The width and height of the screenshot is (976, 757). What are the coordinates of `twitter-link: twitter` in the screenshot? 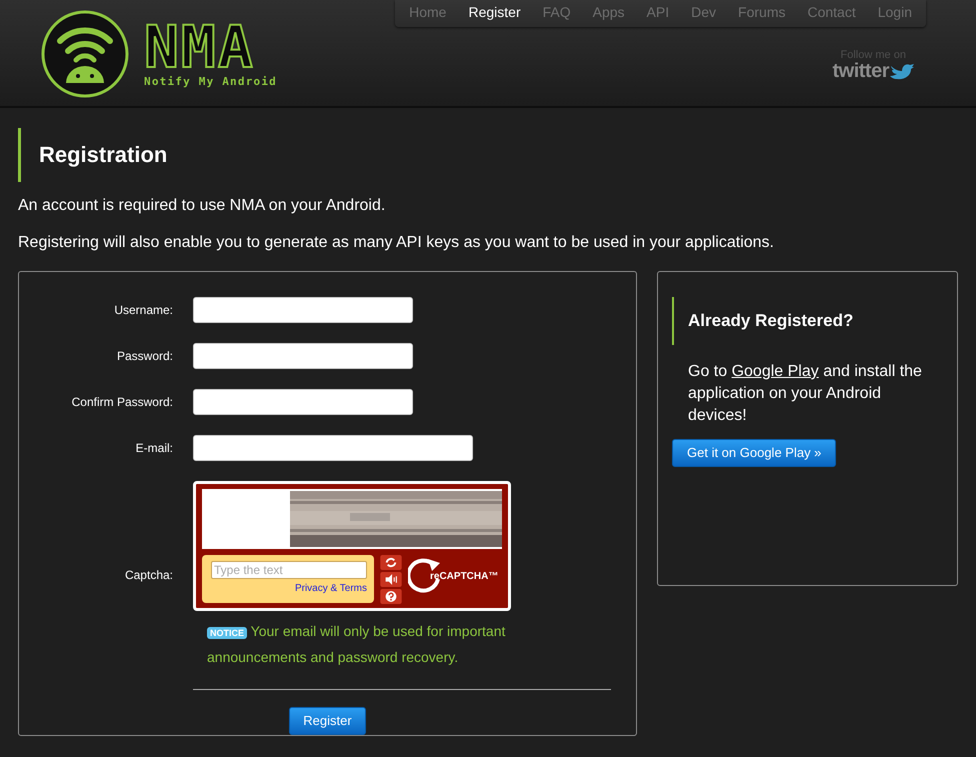 It's located at (860, 71).